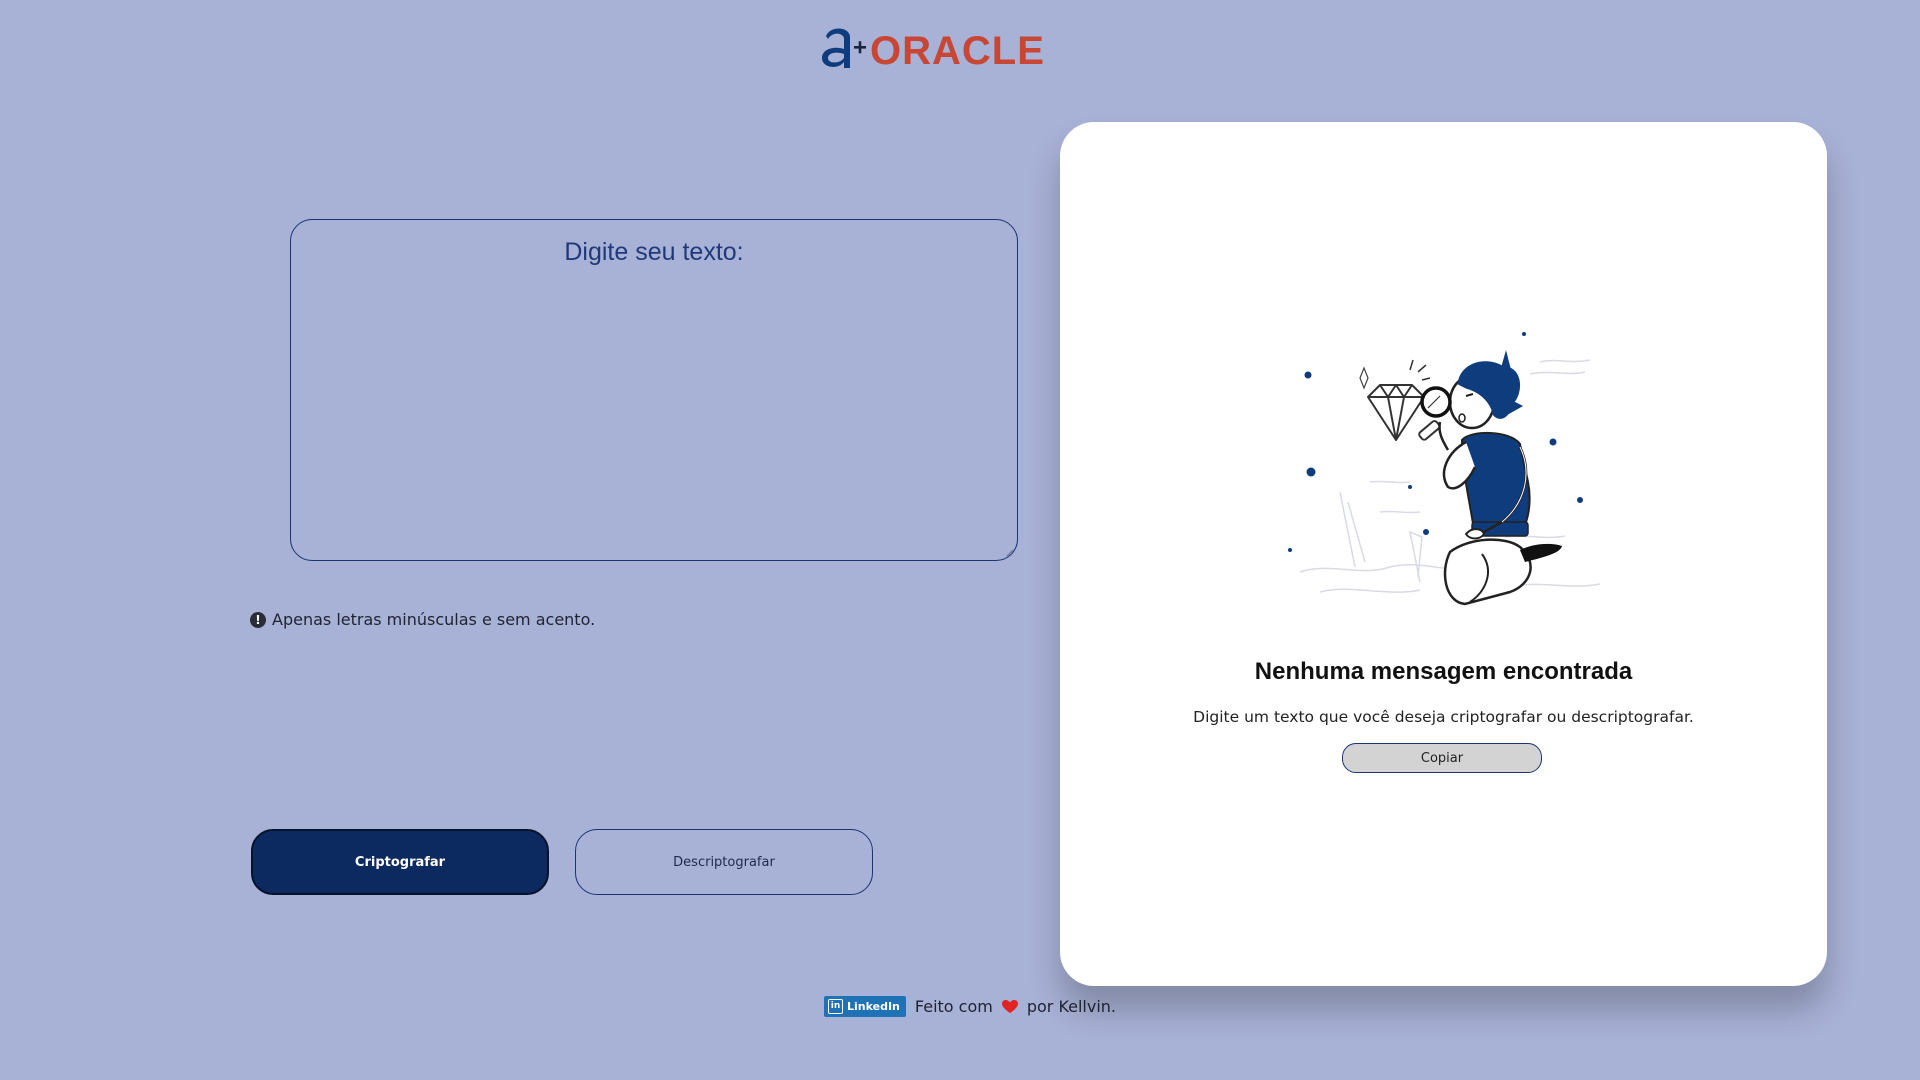  What do you see at coordinates (1010, 553) in the screenshot?
I see `resize-grip-icon` at bounding box center [1010, 553].